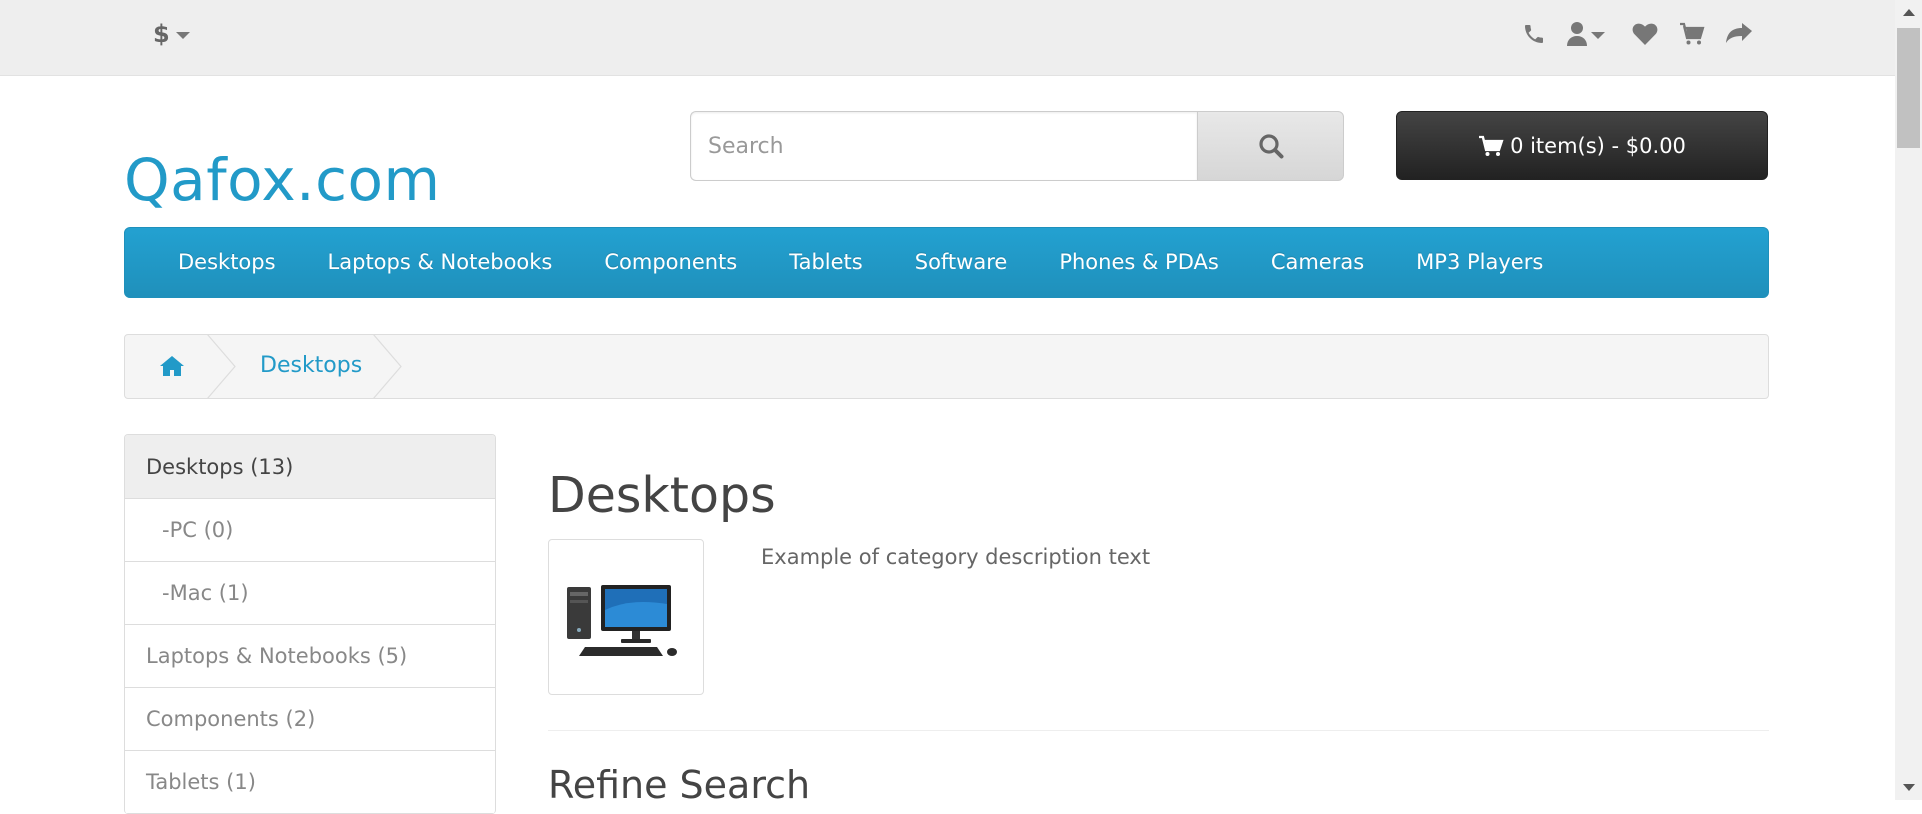 The width and height of the screenshot is (1922, 814). I want to click on sidebar-item-laptops: Laptops & Notebooks (5), so click(310, 656).